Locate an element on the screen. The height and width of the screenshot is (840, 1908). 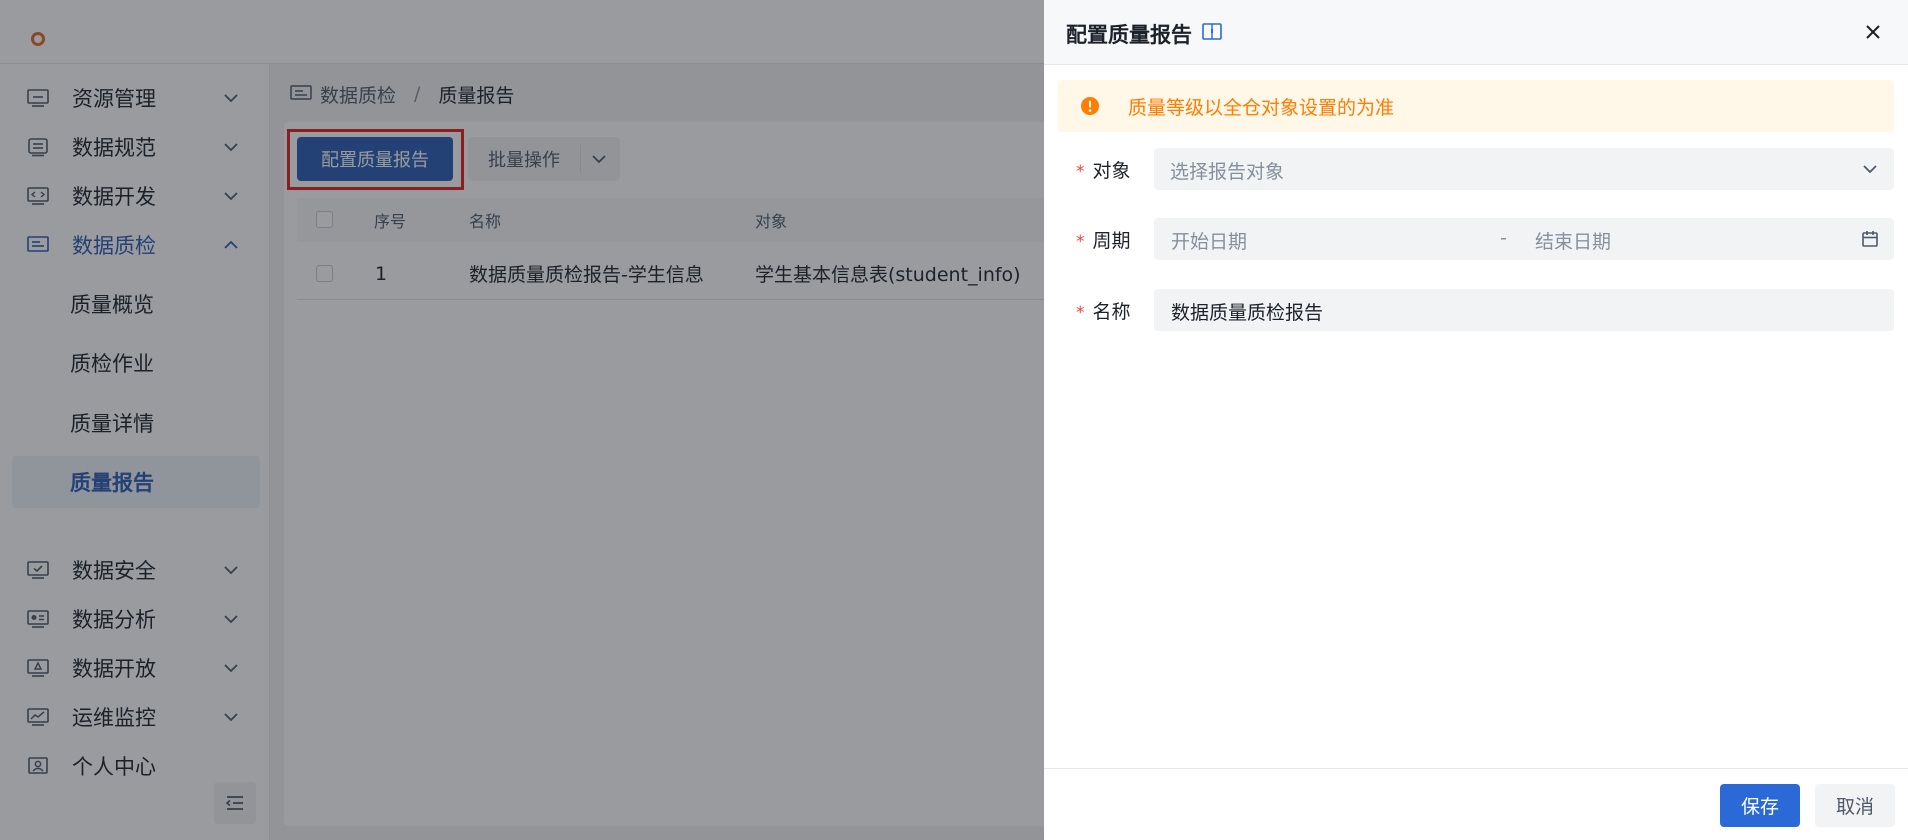
period-label: * 周期 is located at coordinates (1103, 241).